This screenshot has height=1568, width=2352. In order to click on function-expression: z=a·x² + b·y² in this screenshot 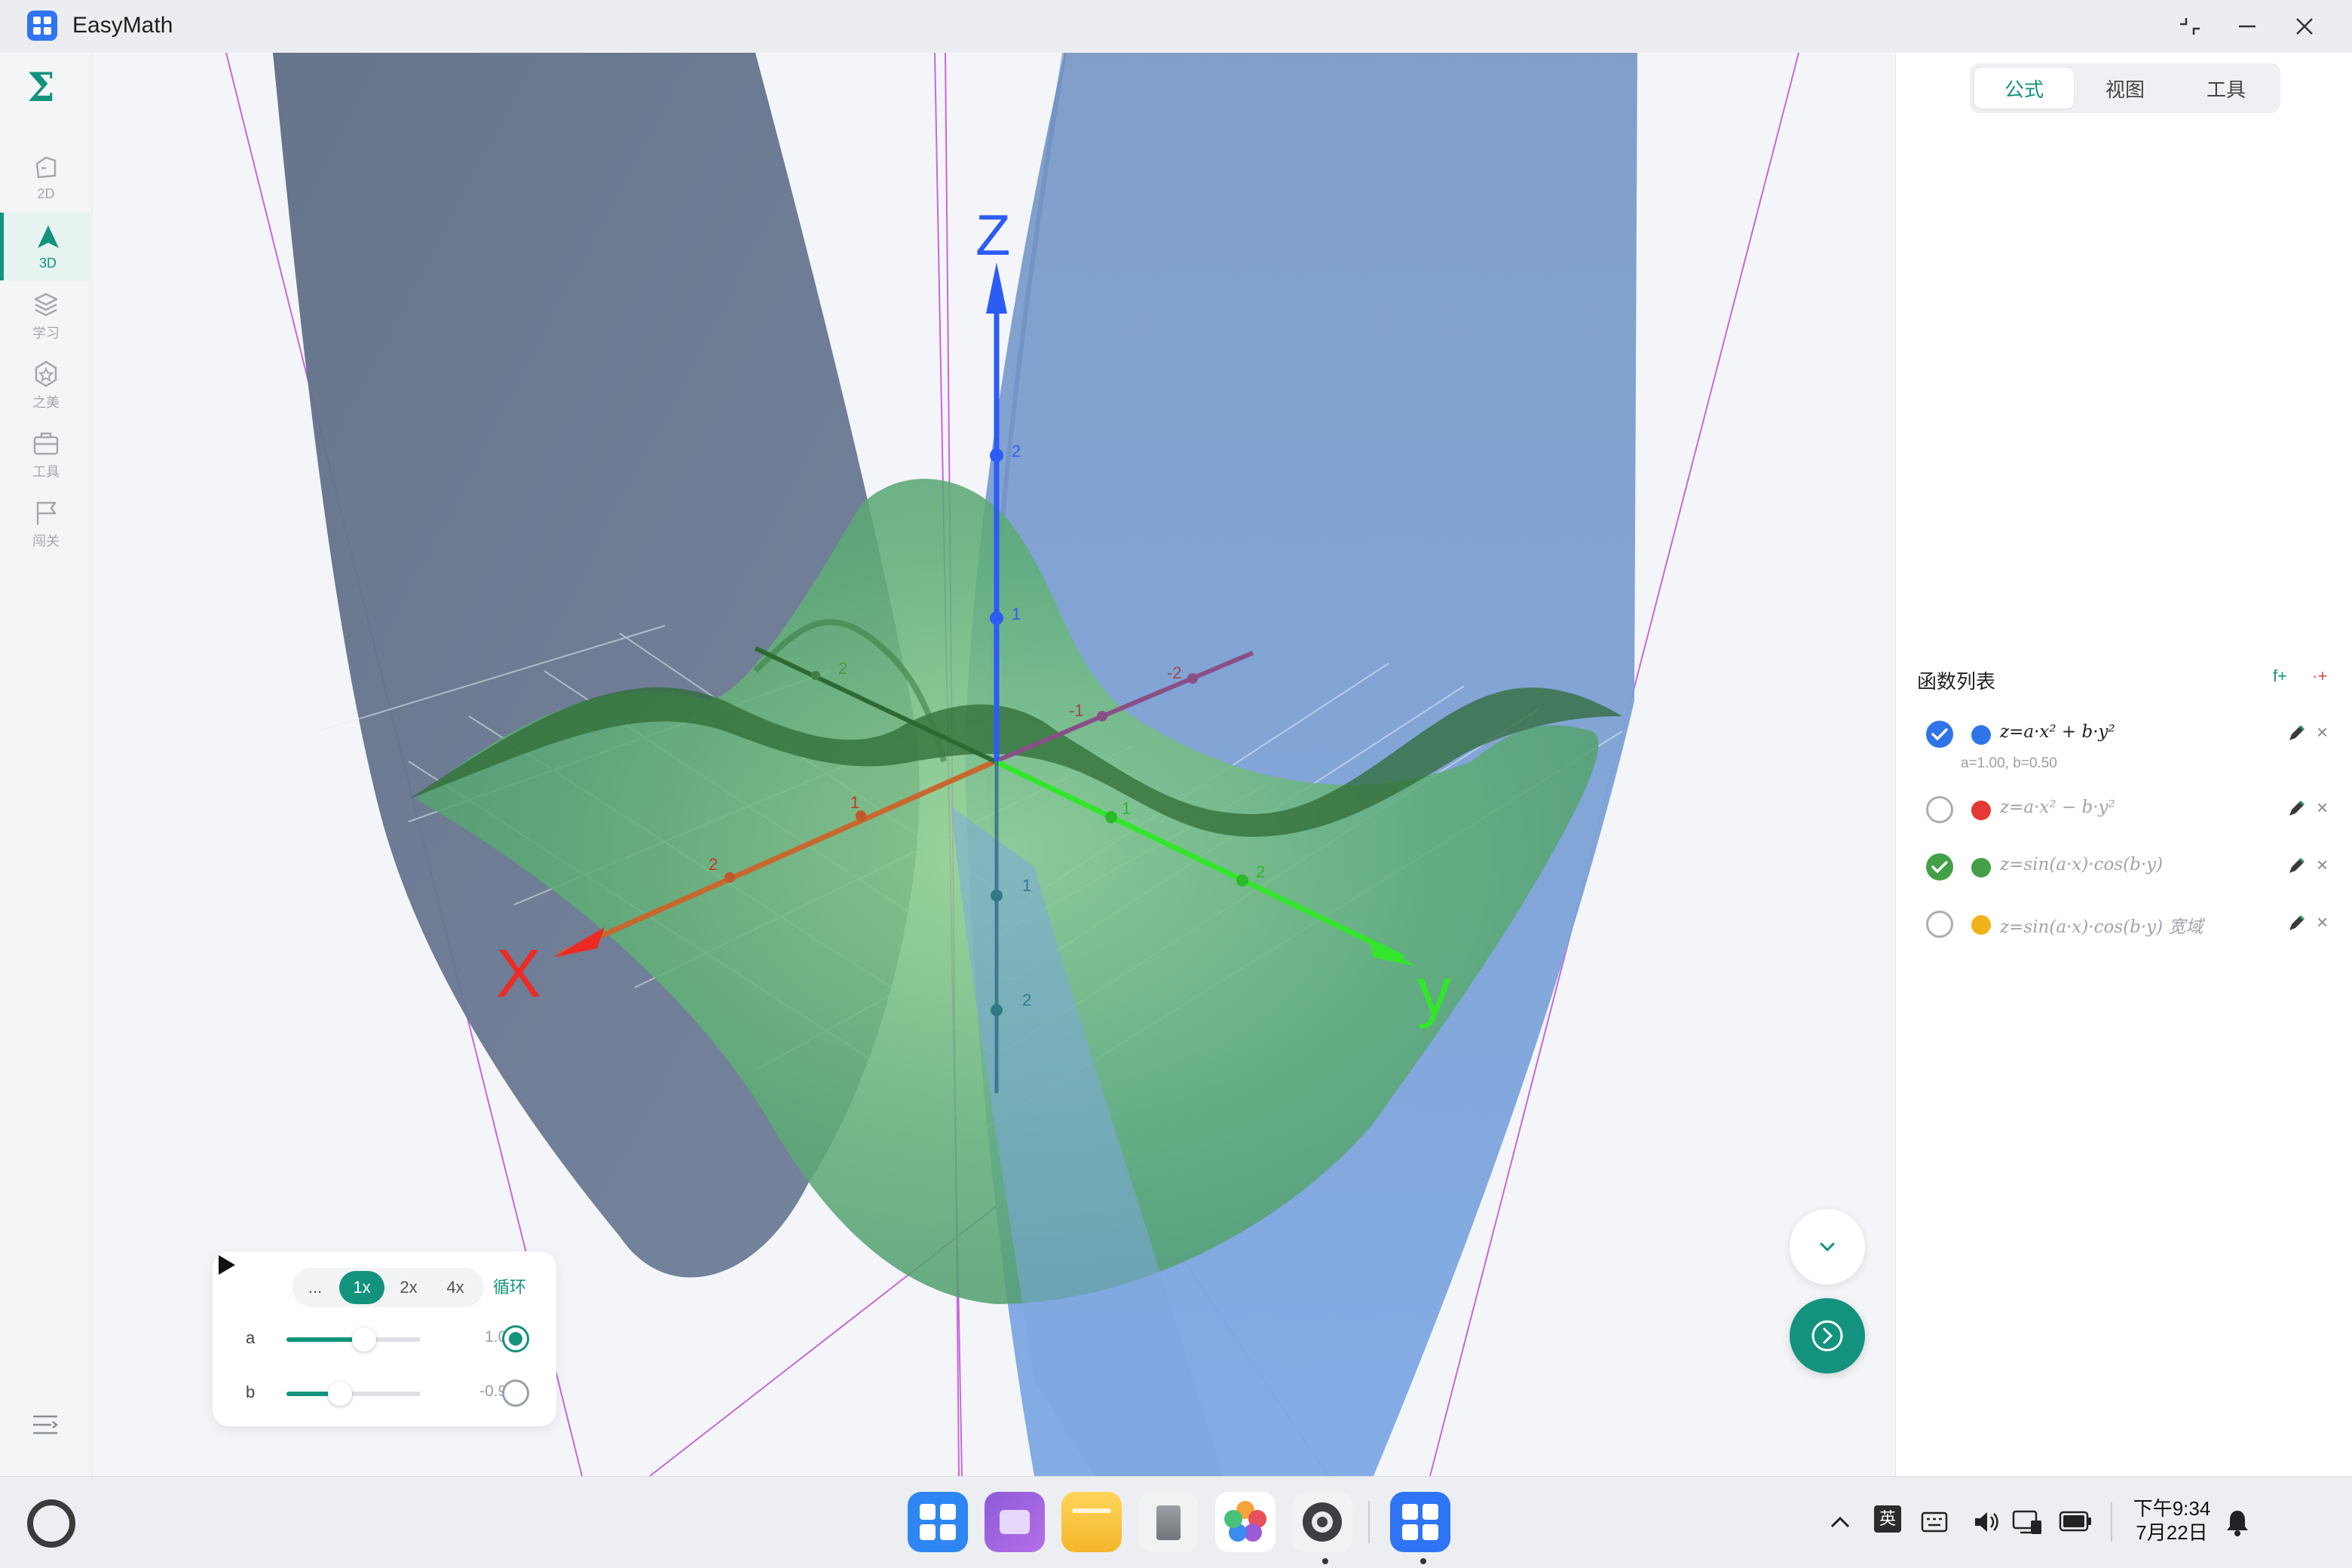, I will do `click(2057, 732)`.